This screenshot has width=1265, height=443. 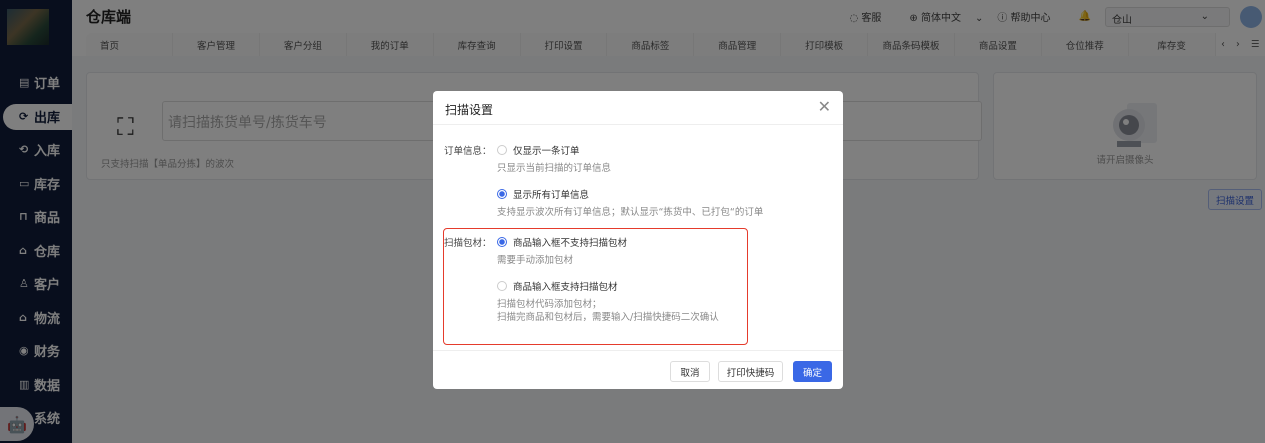 What do you see at coordinates (546, 151) in the screenshot?
I see `option-label: 仅显示一条订单` at bounding box center [546, 151].